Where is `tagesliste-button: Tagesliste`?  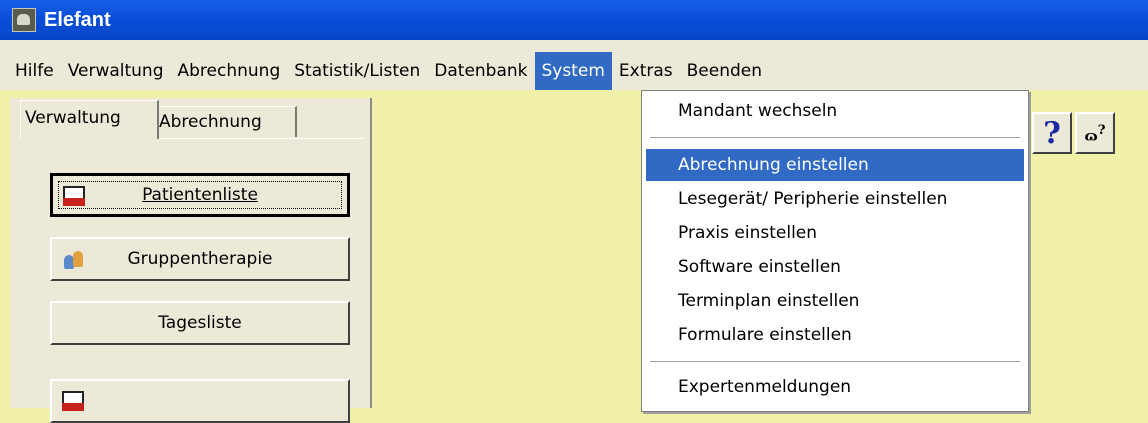 tagesliste-button: Tagesliste is located at coordinates (200, 323).